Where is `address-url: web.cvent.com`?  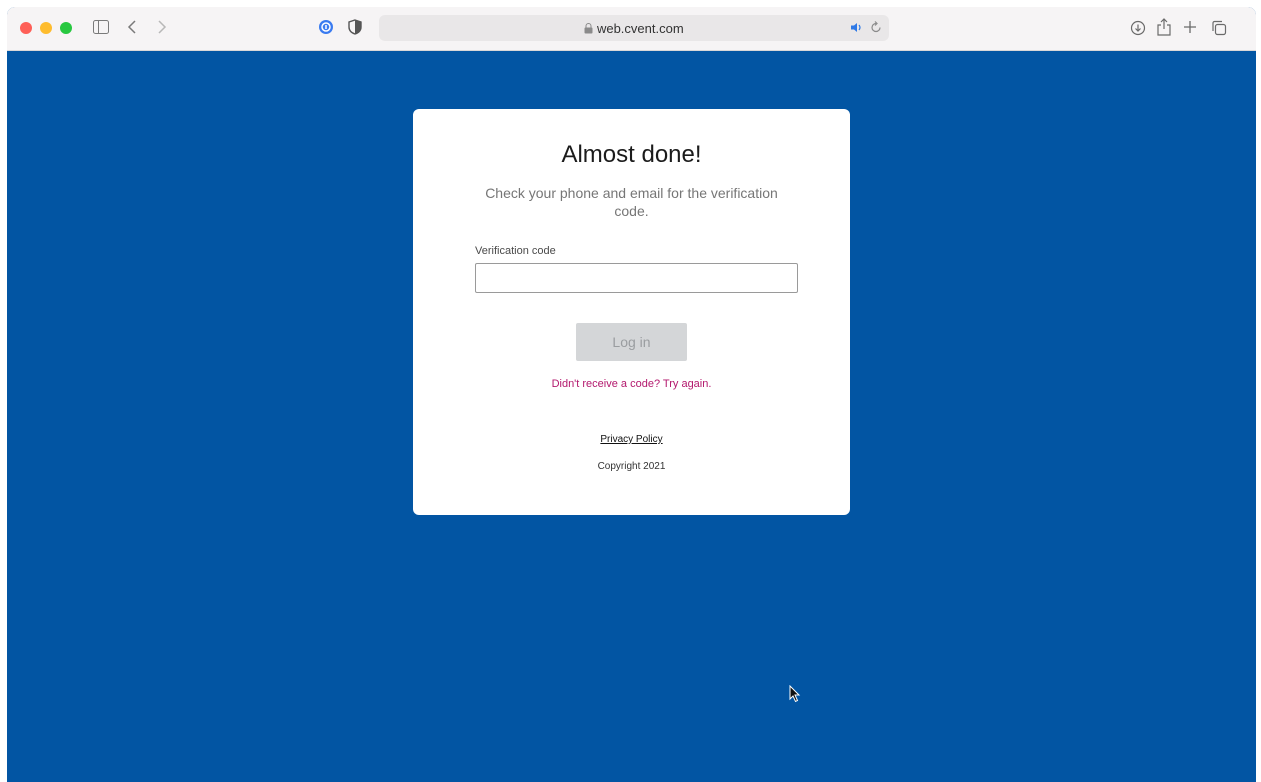
address-url: web.cvent.com is located at coordinates (634, 28).